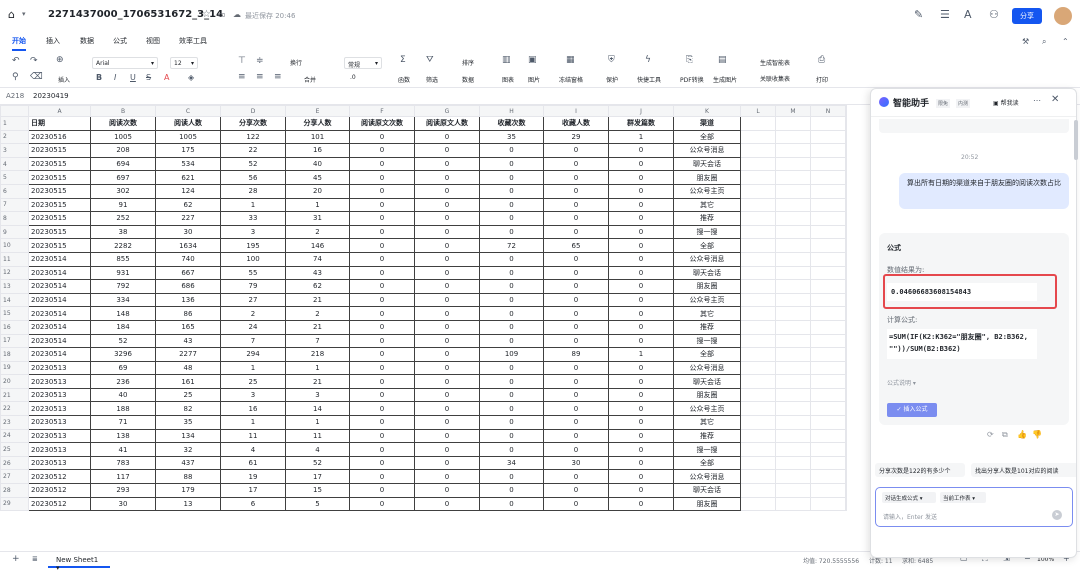 This screenshot has height=572, width=1080. I want to click on cell: 27, so click(253, 300).